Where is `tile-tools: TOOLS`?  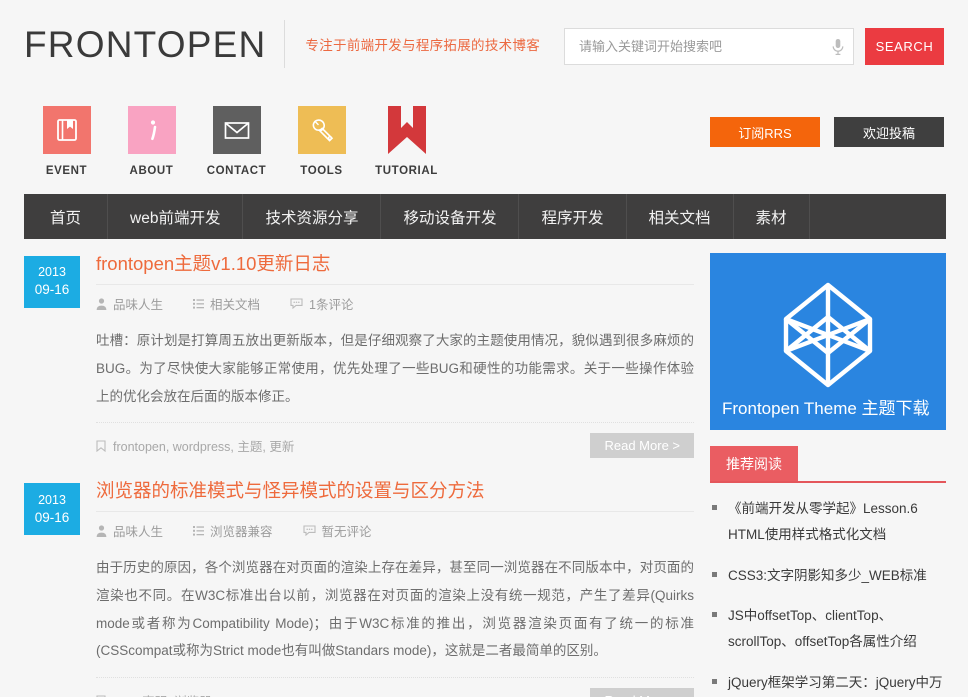
tile-tools: TOOLS is located at coordinates (321, 141).